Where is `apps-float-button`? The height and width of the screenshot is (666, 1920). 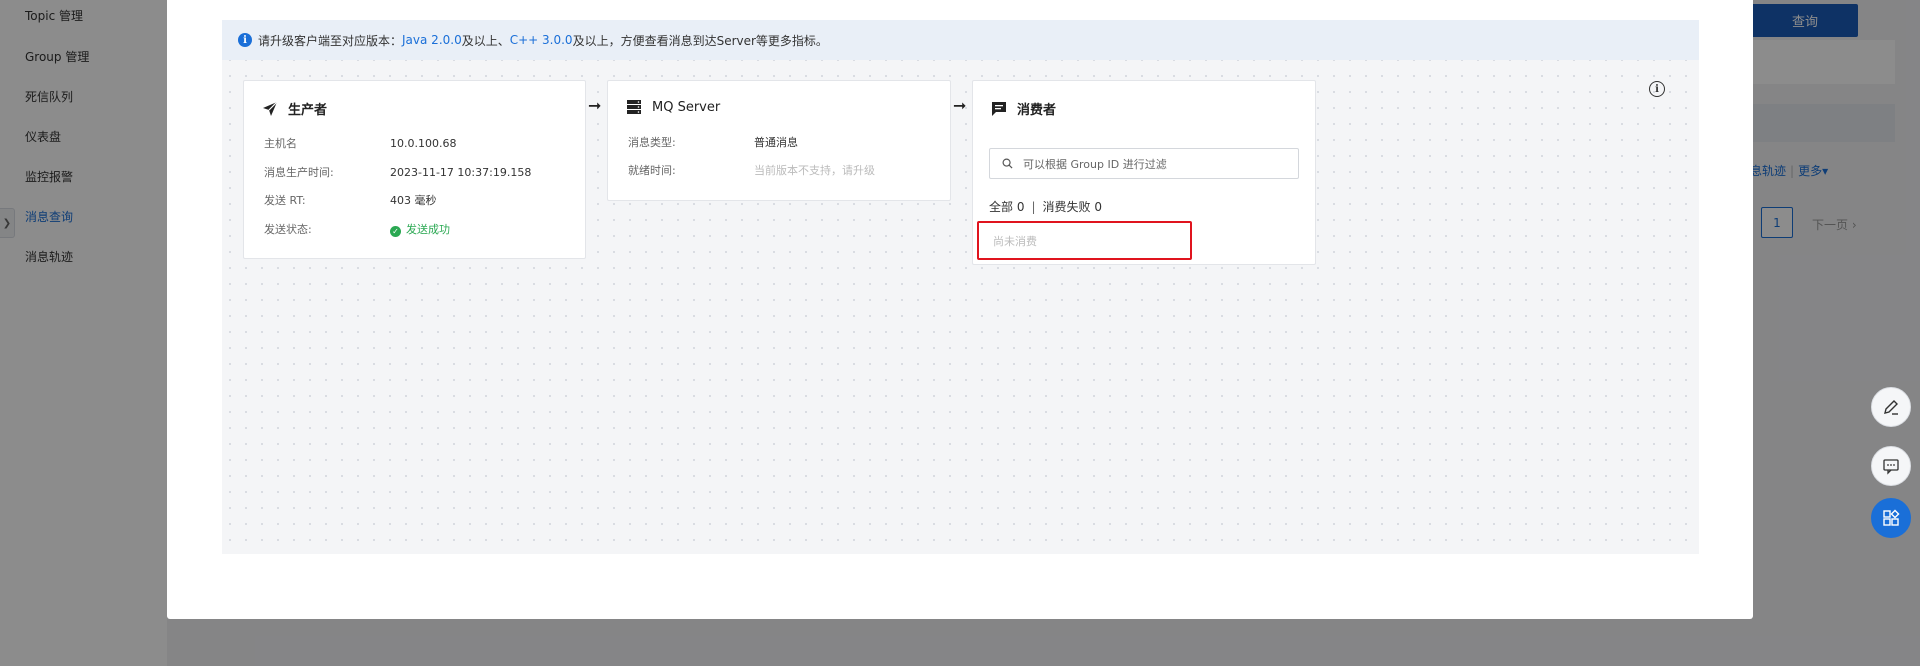
apps-float-button is located at coordinates (1891, 518).